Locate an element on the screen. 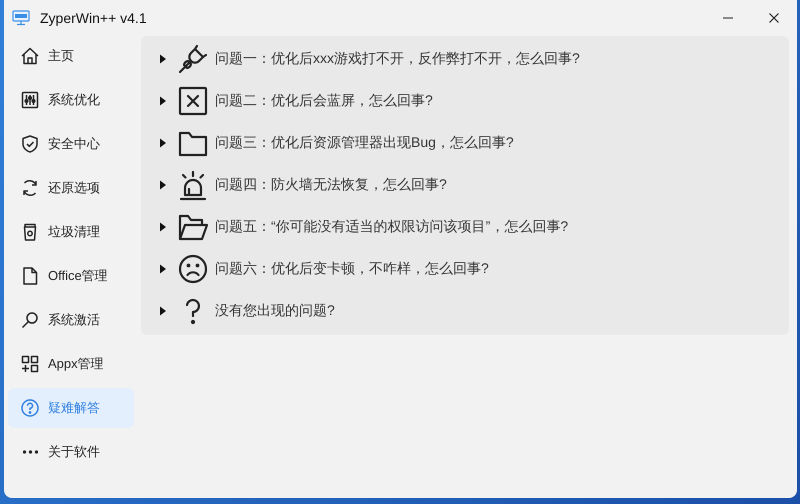 This screenshot has width=800, height=504. sliders-icon is located at coordinates (30, 100).